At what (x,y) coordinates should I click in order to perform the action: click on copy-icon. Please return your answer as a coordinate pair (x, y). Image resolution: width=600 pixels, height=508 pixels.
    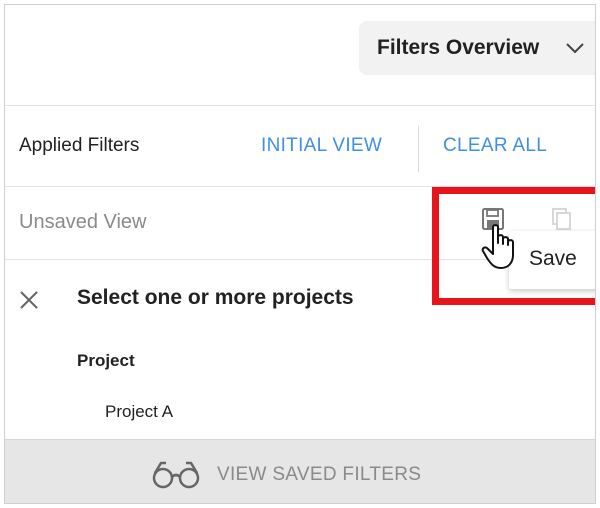
    Looking at the image, I should click on (561, 219).